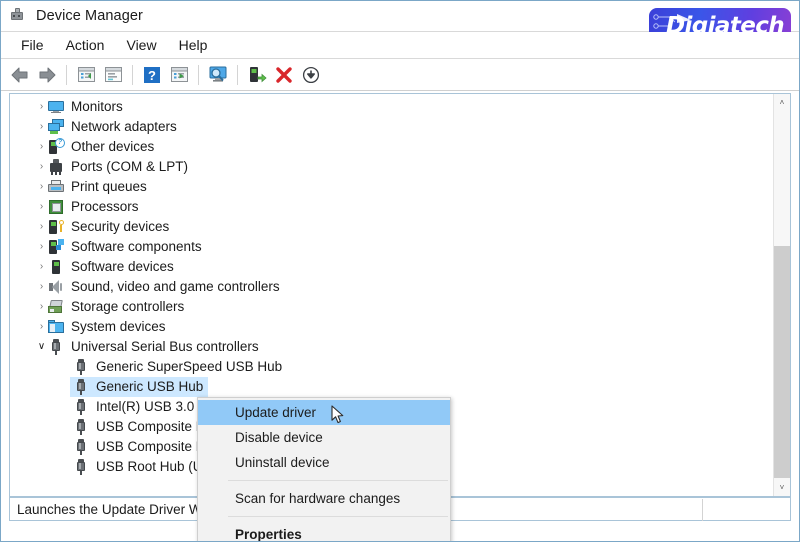 The image size is (800, 542). Describe the element at coordinates (165, 346) in the screenshot. I see `tree-row-label: Universal Serial Bus controllers` at that location.